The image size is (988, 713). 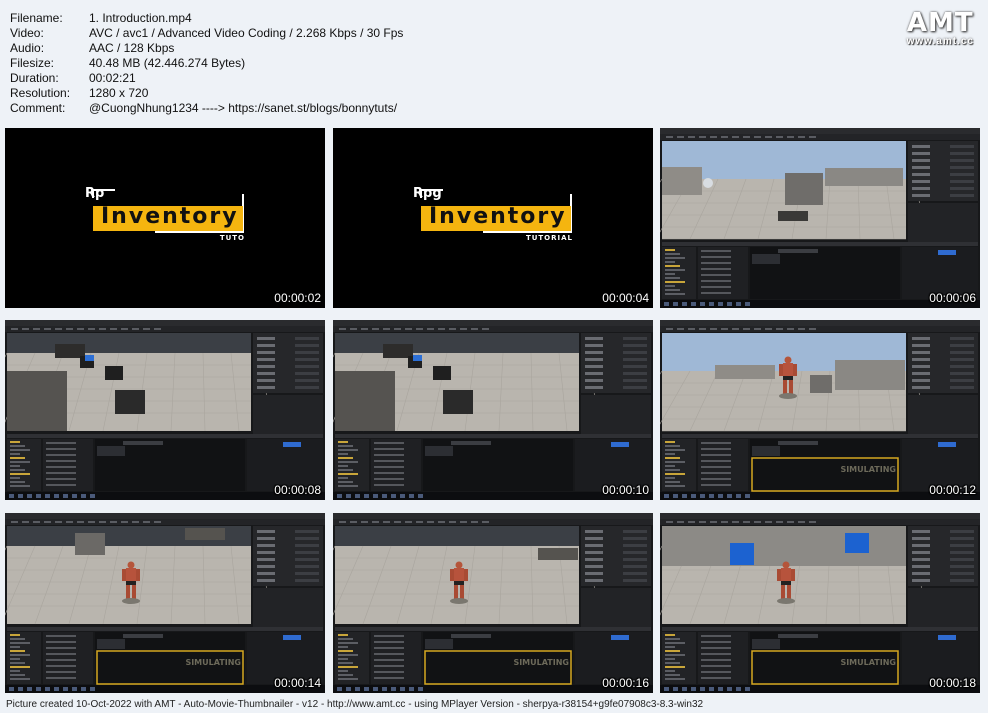 I want to click on timestamp: 00:00:16, so click(x=625, y=683).